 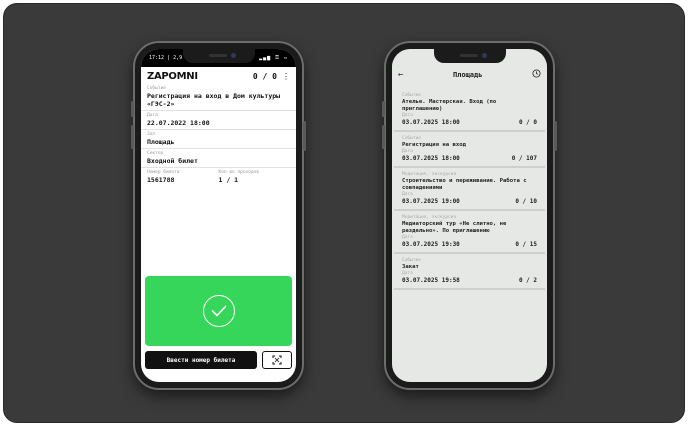 I want to click on ticket-value: 1561788, so click(x=161, y=180).